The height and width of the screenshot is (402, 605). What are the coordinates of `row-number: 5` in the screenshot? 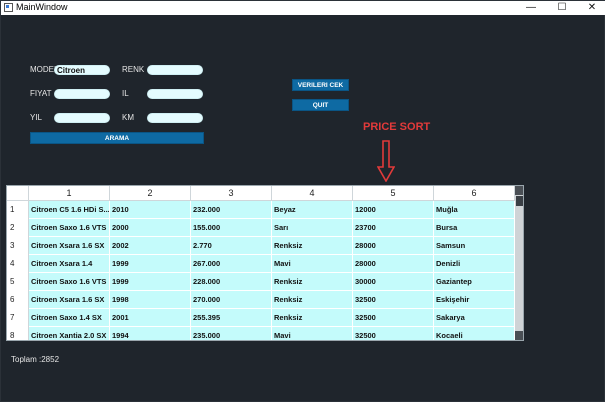 It's located at (18, 282).